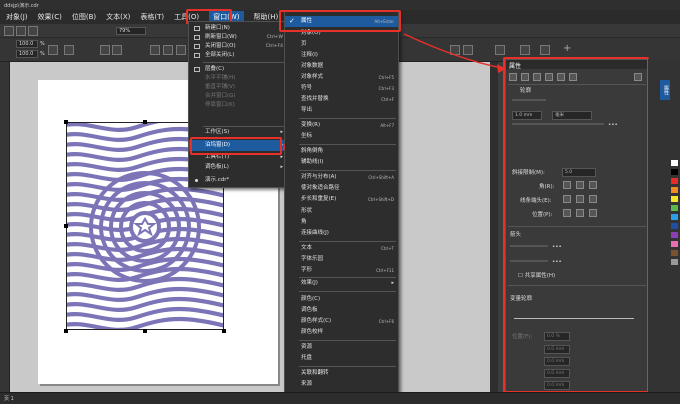  Describe the element at coordinates (307, 248) in the screenshot. I see `docker-text-label: 文本` at that location.